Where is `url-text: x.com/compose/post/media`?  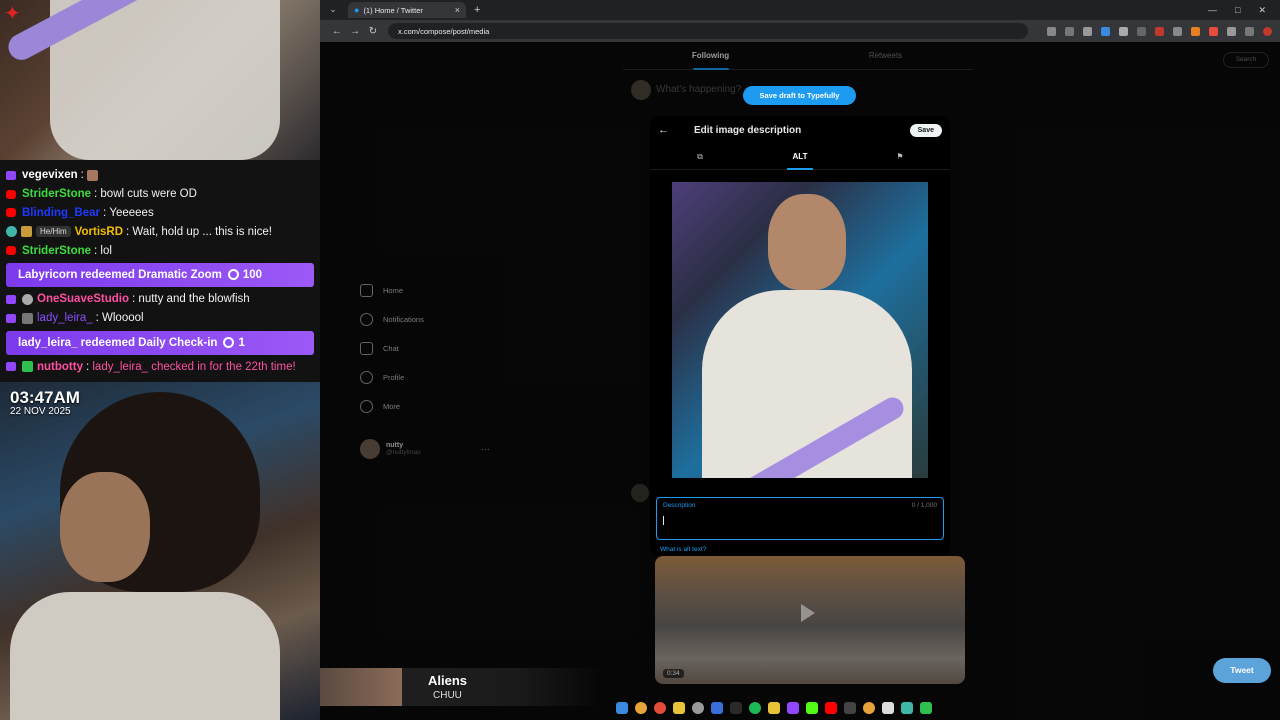 url-text: x.com/compose/post/media is located at coordinates (444, 31).